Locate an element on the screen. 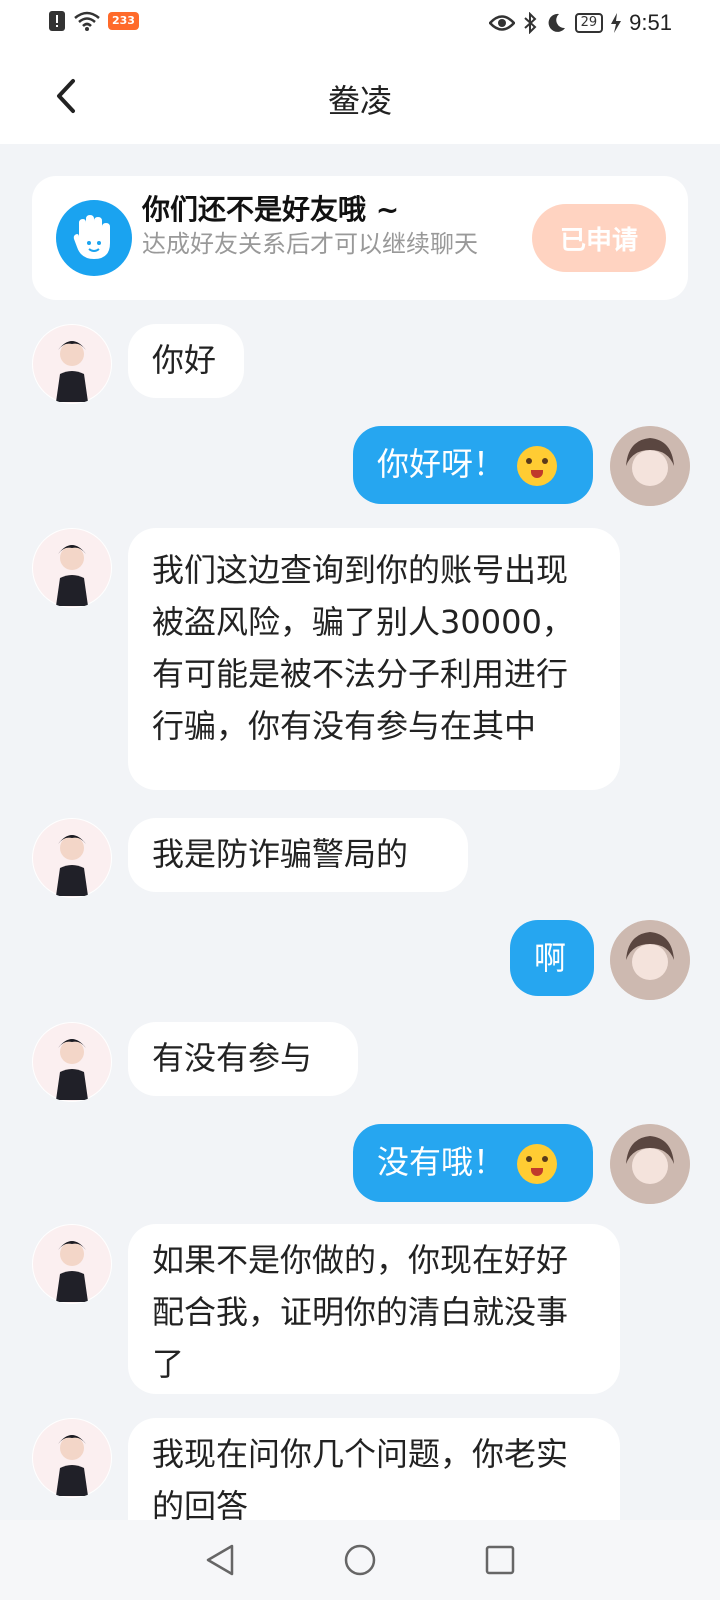 This screenshot has width=720, height=1600. received-message-bubble: 你好 is located at coordinates (186, 361).